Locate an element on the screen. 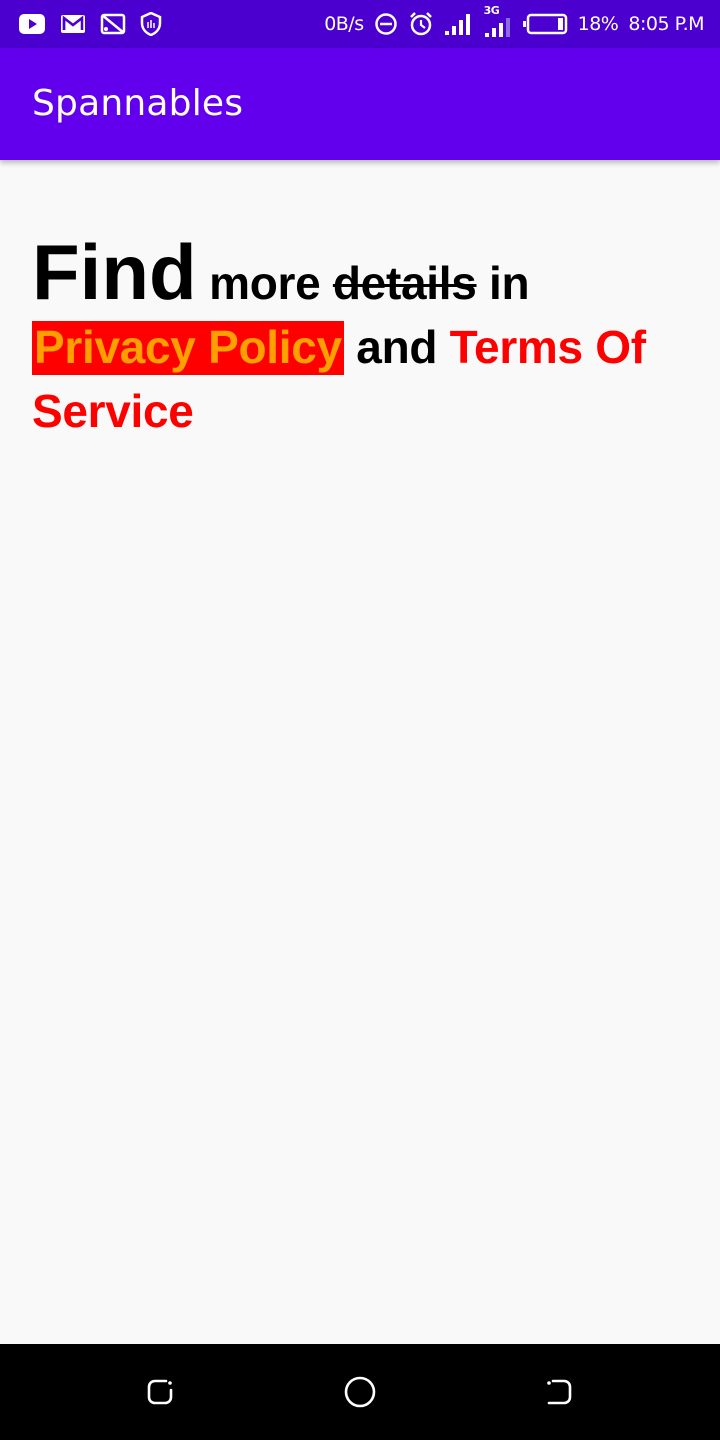 This screenshot has width=720, height=1440. home-icon is located at coordinates (360, 1392).